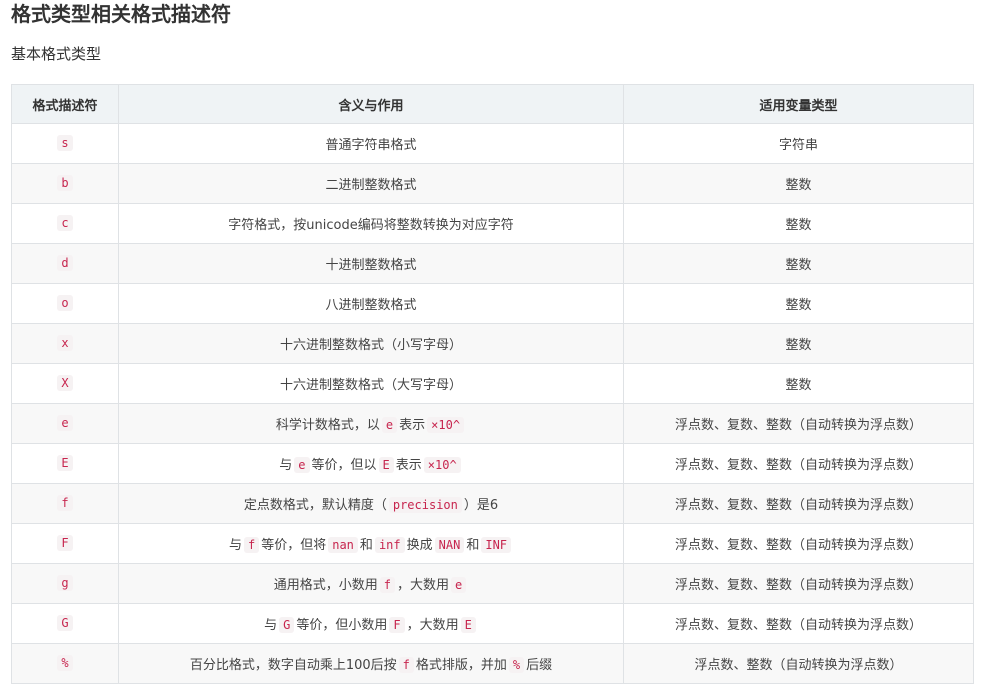  What do you see at coordinates (287, 625) in the screenshot?
I see `inline-code: G` at bounding box center [287, 625].